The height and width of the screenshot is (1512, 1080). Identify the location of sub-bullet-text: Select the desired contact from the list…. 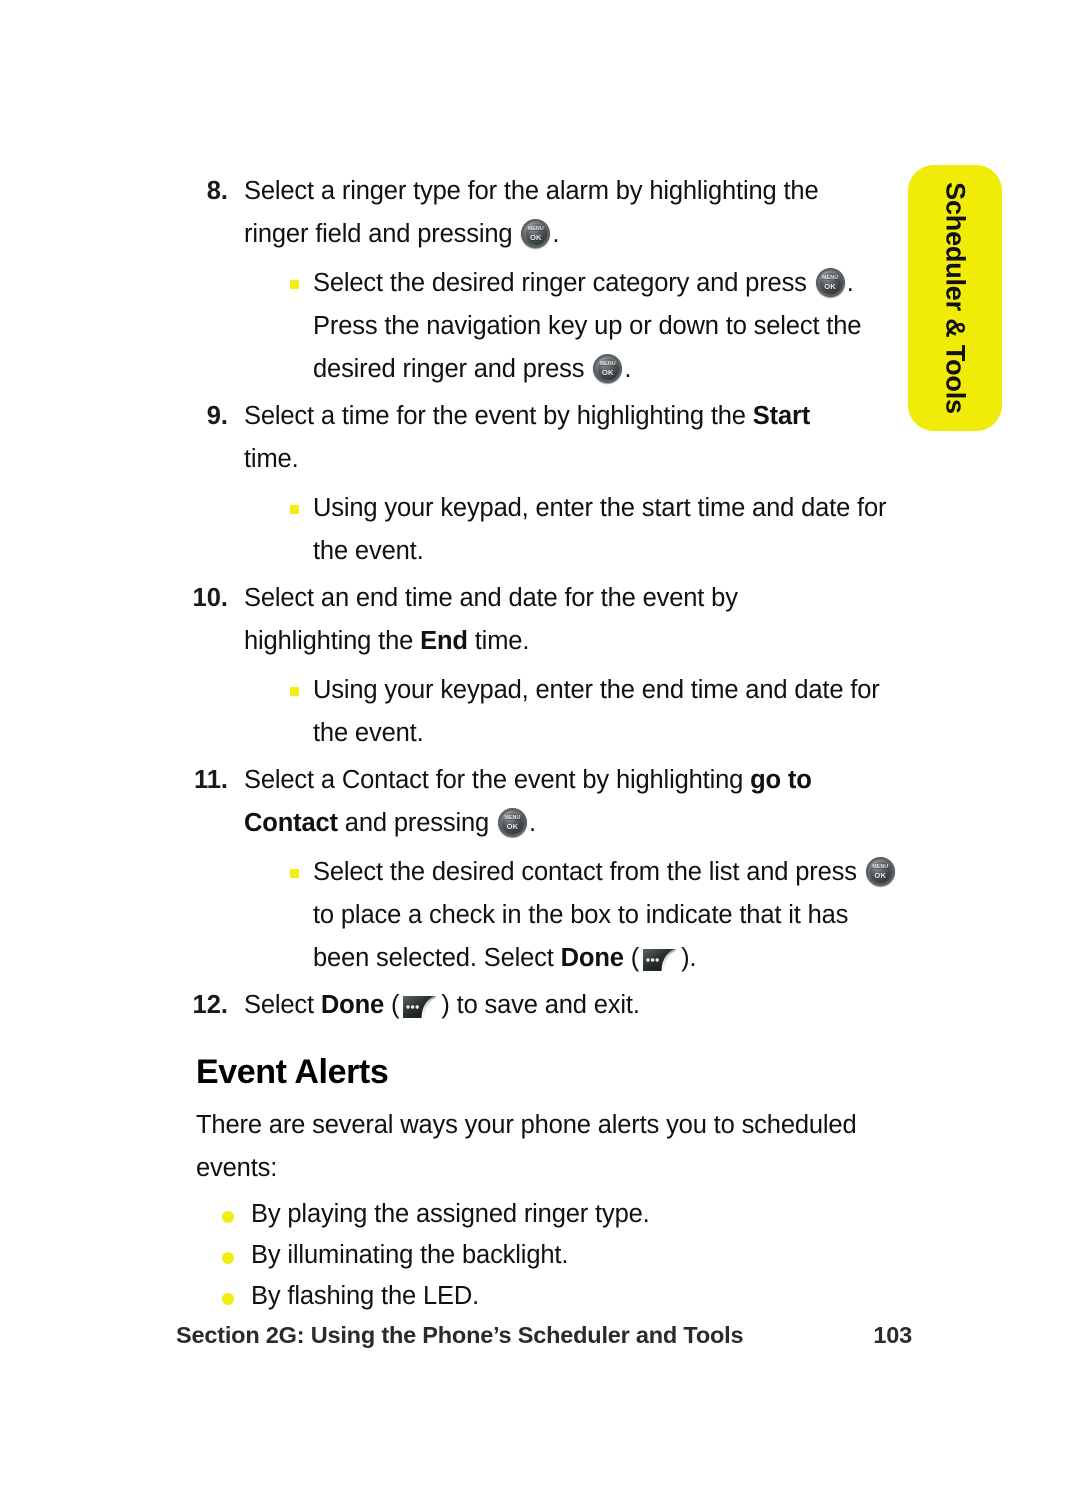
(611, 915).